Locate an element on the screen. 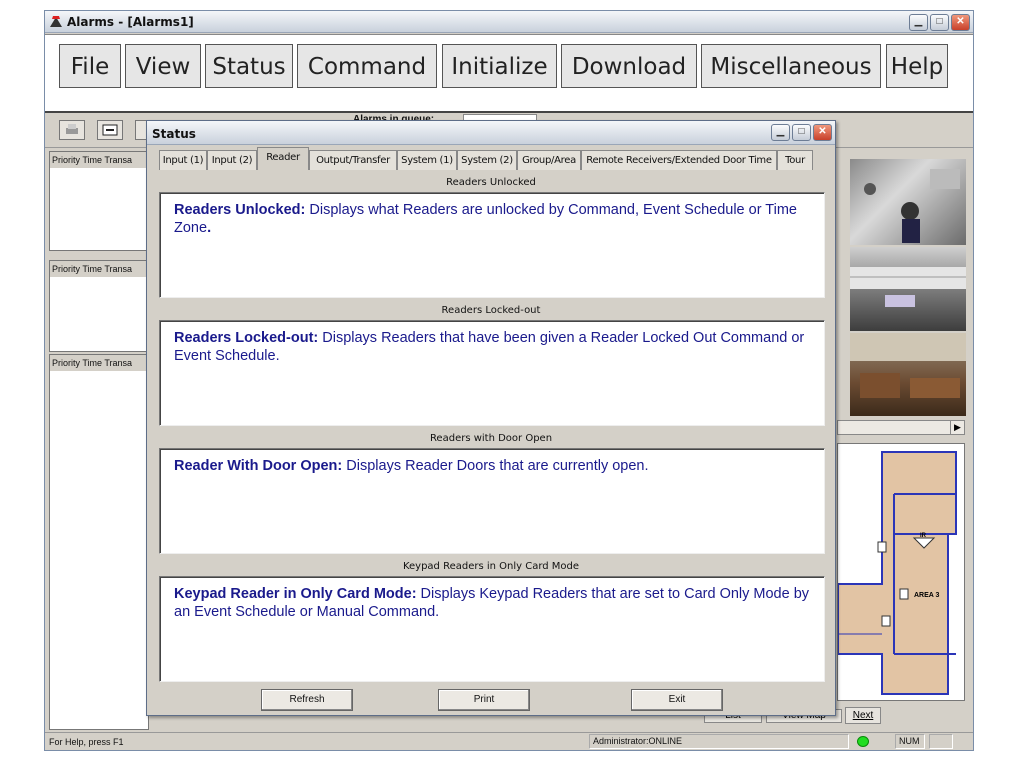 The image size is (1024, 768). print-button: Print is located at coordinates (484, 700).